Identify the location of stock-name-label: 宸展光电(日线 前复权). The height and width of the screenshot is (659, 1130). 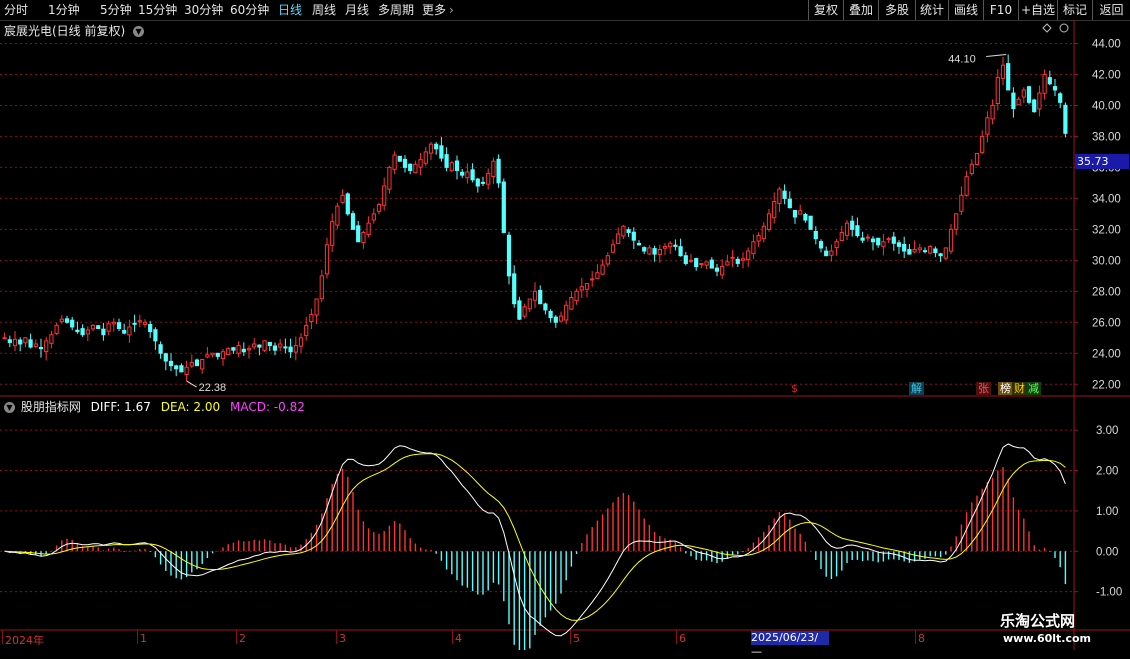
(65, 31).